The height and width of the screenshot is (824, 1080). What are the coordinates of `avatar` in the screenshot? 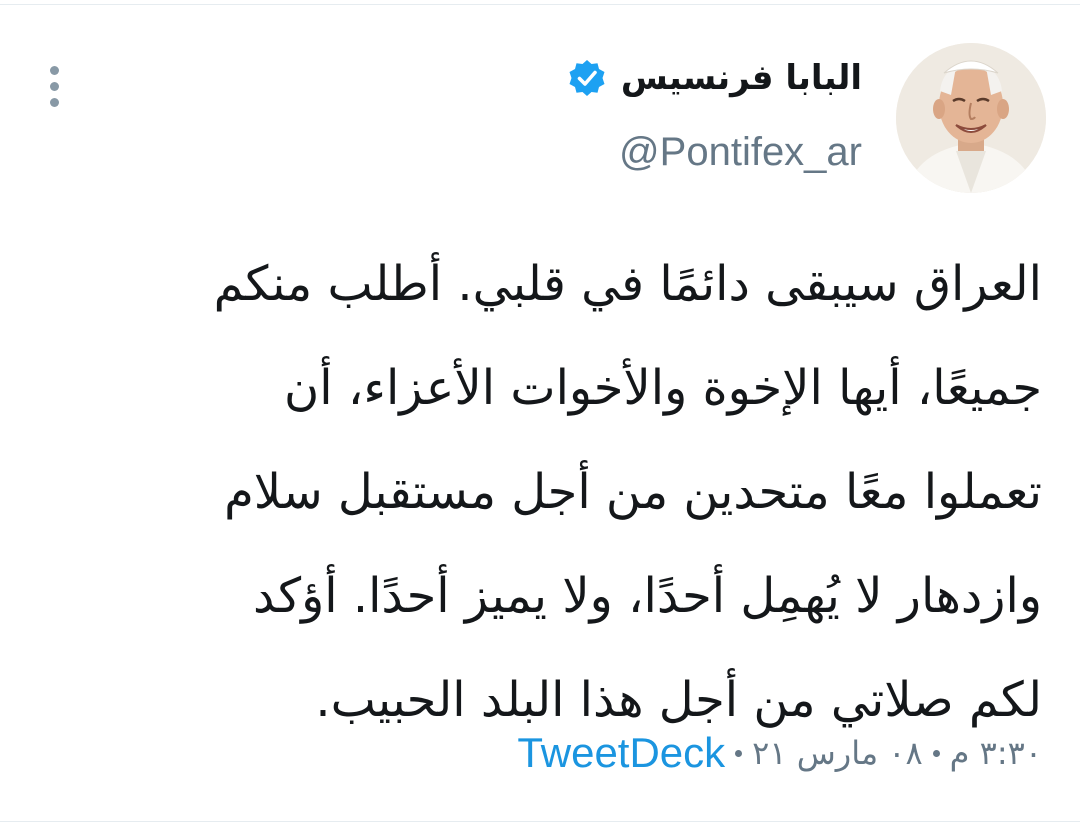 It's located at (971, 118).